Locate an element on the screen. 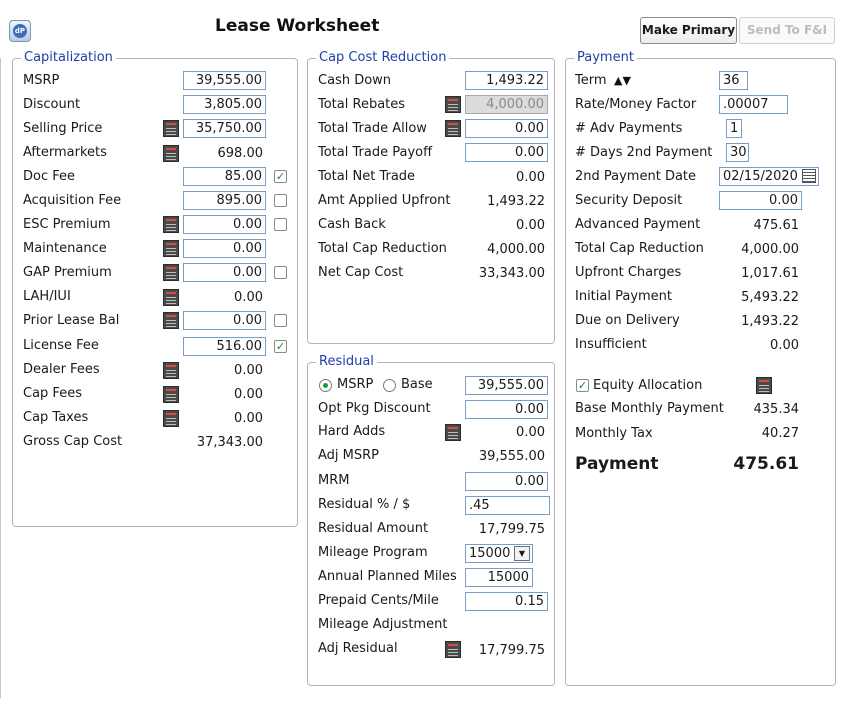 The width and height of the screenshot is (849, 706). app-logo-icon: dP is located at coordinates (20, 31).